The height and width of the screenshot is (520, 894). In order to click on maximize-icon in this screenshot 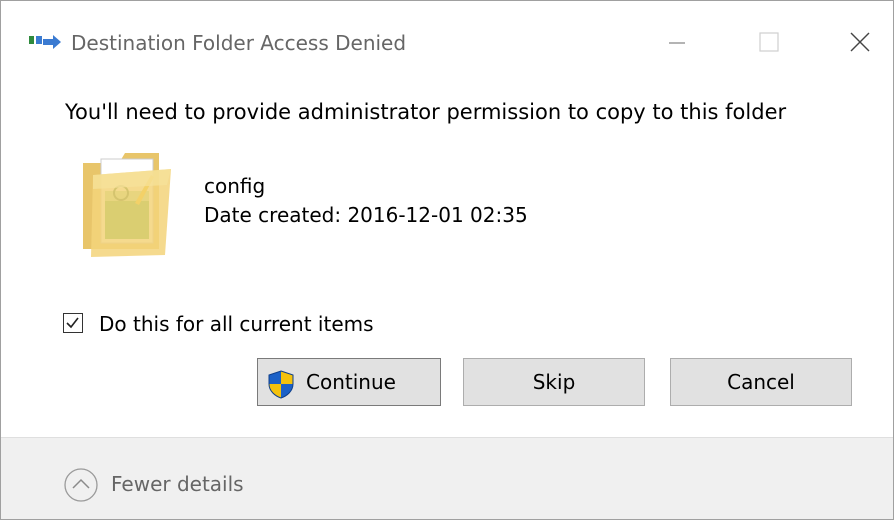, I will do `click(769, 42)`.